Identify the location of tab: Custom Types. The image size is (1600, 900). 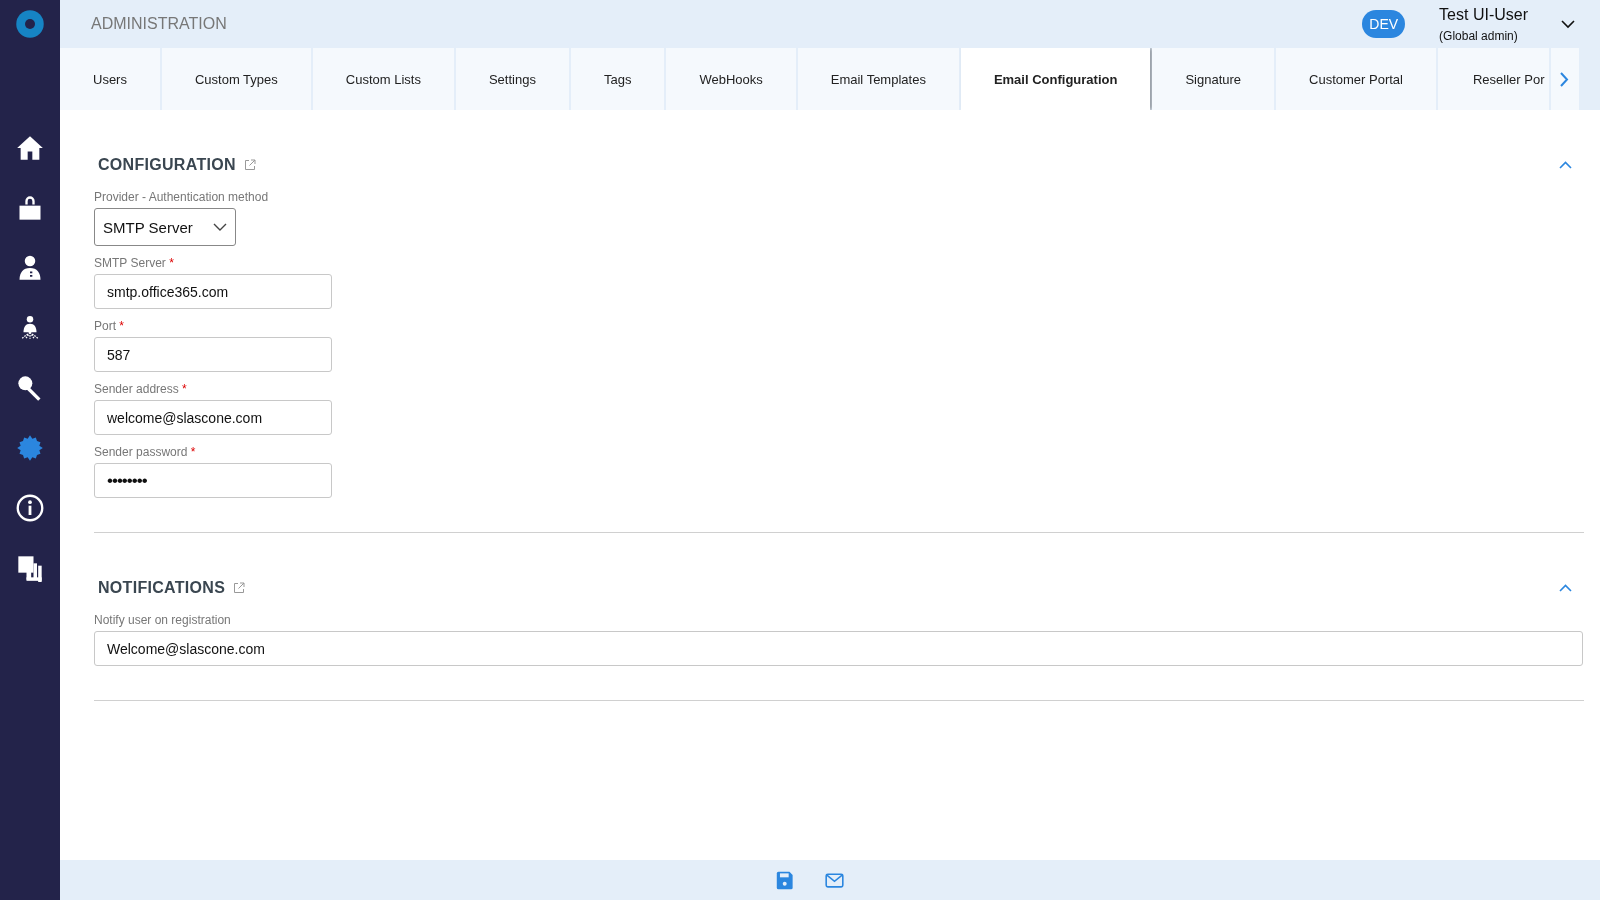
(236, 79).